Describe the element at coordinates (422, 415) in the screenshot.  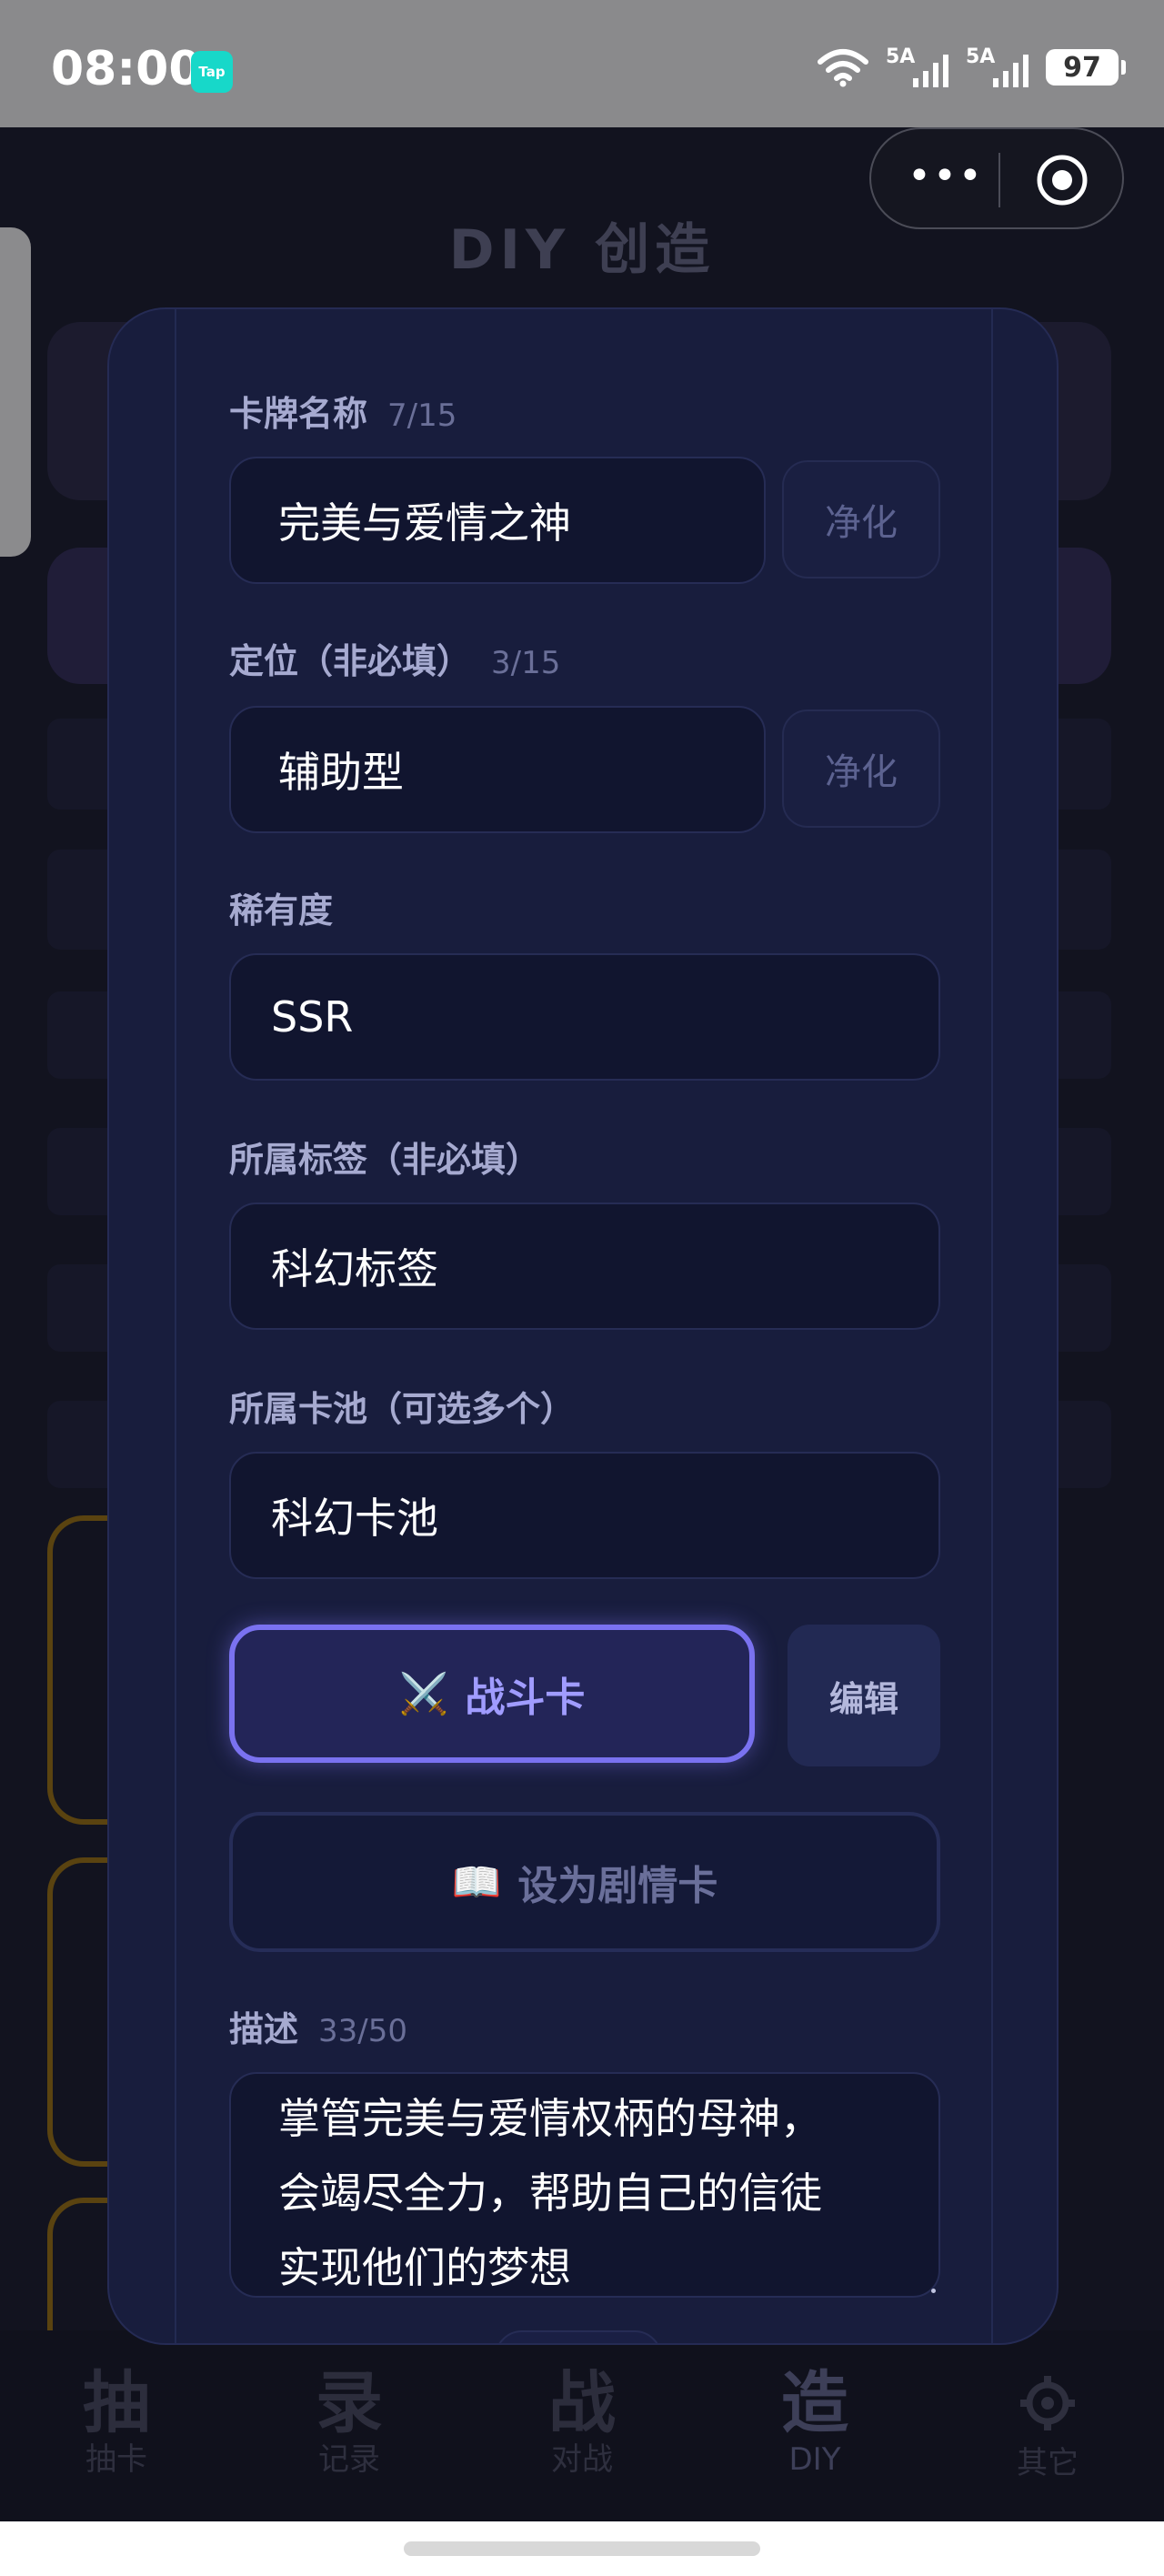
I see `card-name-count: 7/15` at that location.